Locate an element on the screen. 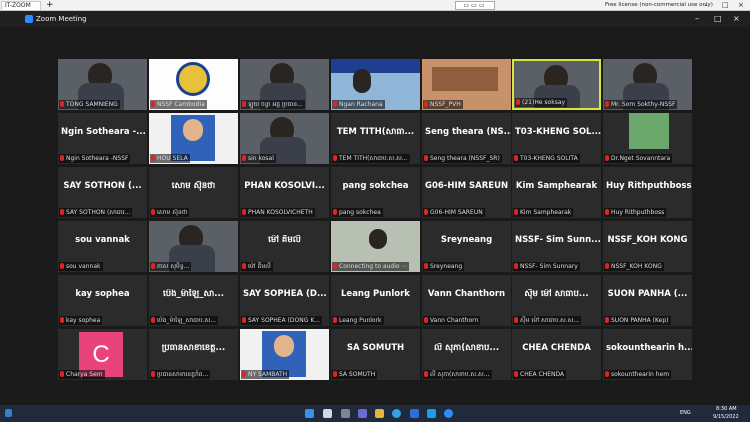 The image size is (750, 422). teams-icon is located at coordinates (362, 413).